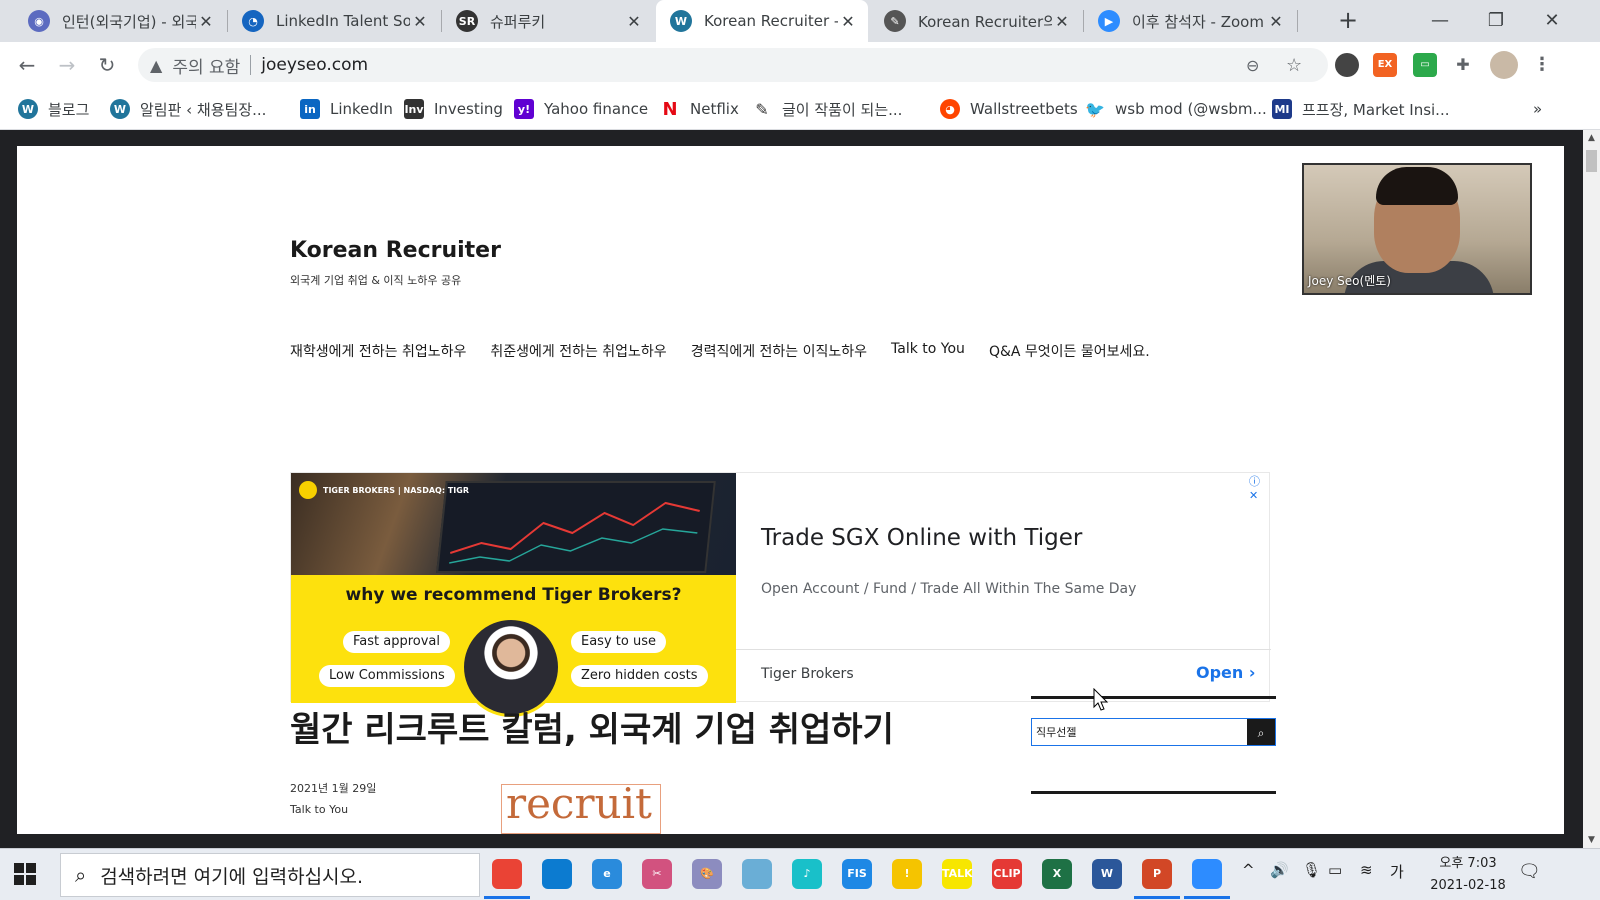 Image resolution: width=1600 pixels, height=900 pixels. Describe the element at coordinates (592, 726) in the screenshot. I see `post-title: 월간 리크루트 칼럼, 외국계 기업 취업하기` at that location.